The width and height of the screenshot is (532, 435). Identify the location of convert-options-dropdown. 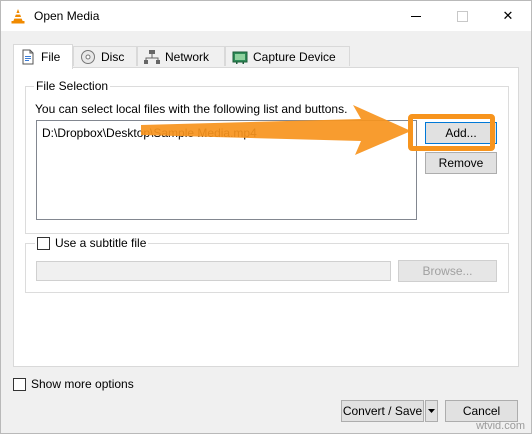
(431, 411).